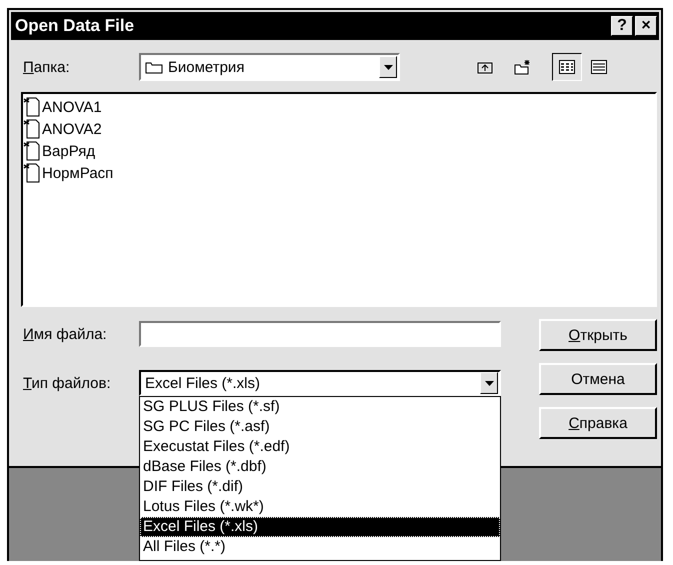 Image resolution: width=673 pixels, height=565 pixels. I want to click on file-type-option: dBase Files (*.dbf), so click(320, 467).